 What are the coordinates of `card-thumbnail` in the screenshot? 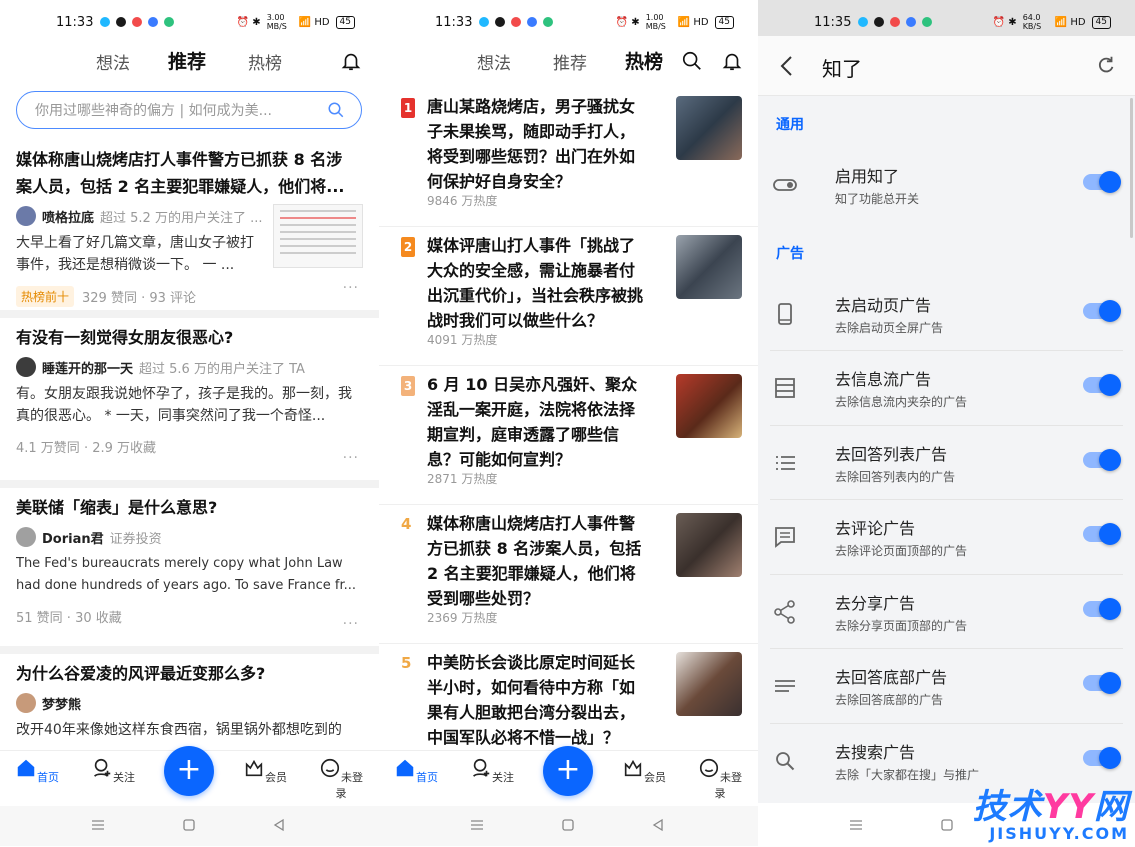 It's located at (318, 236).